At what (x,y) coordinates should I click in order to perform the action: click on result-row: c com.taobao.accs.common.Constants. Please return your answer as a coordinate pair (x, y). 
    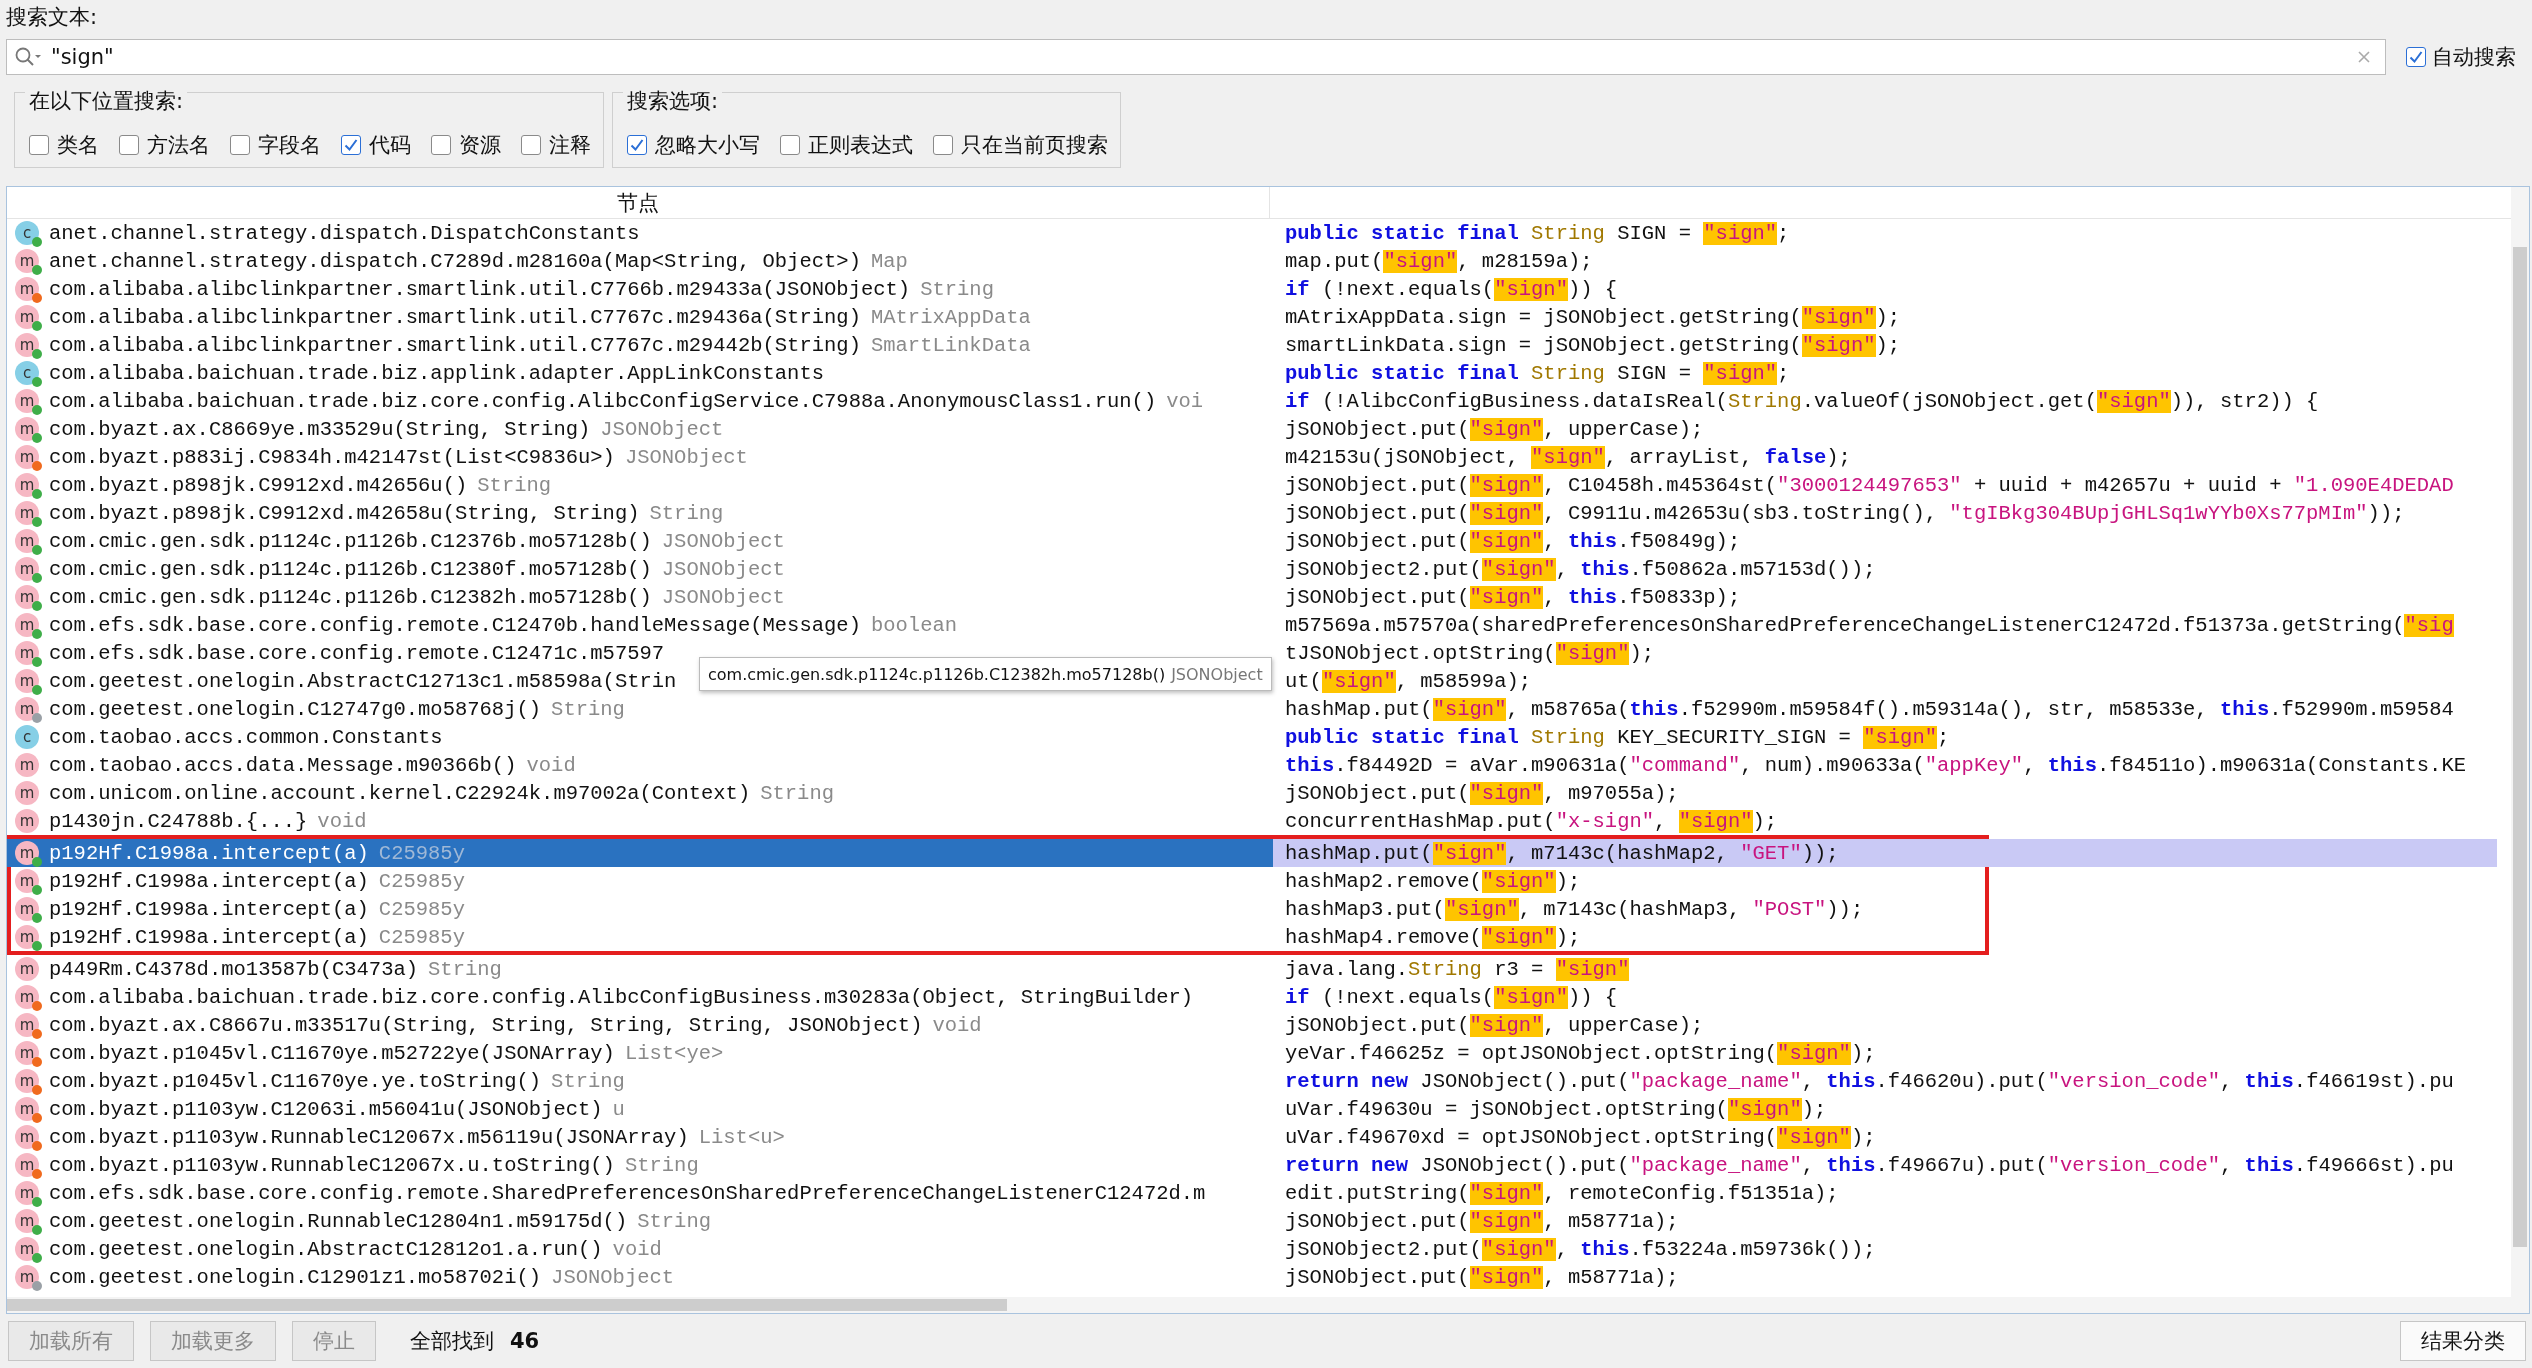
    Looking at the image, I should click on (638, 737).